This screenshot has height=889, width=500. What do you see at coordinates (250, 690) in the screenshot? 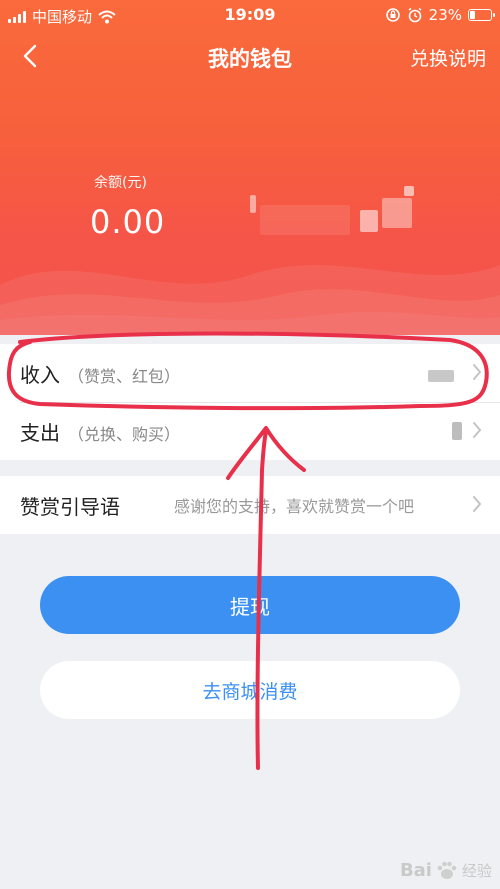
I see `go-shop-button: 去商城消费` at bounding box center [250, 690].